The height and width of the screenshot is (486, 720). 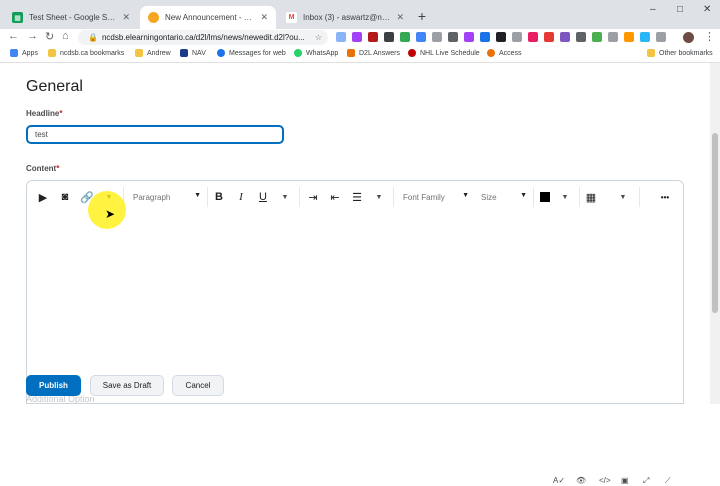 What do you see at coordinates (579, 197) in the screenshot?
I see `toolbar-divider` at bounding box center [579, 197].